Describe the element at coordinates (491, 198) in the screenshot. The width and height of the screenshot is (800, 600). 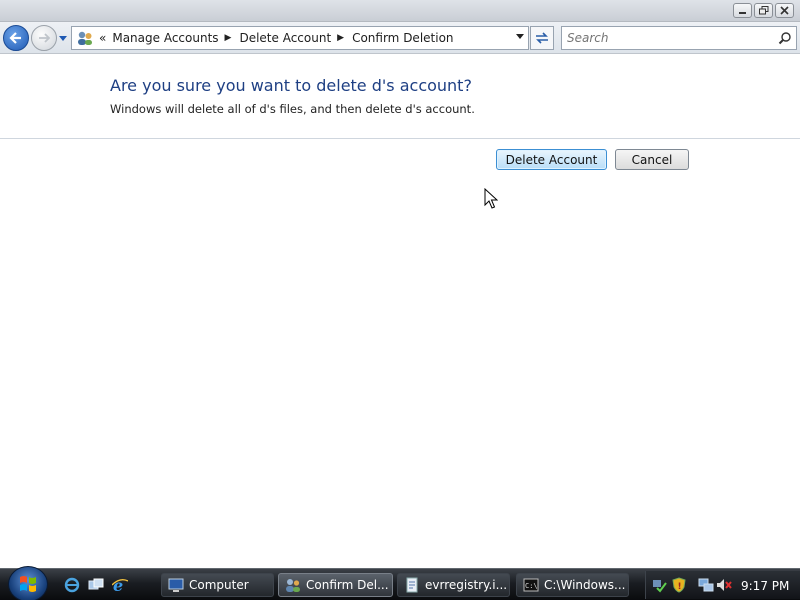
I see `mouse-cursor-icon` at that location.